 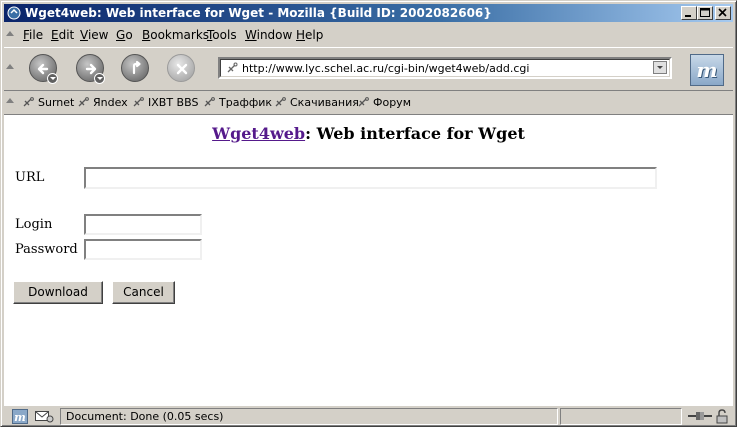 I want to click on minimize-icon, so click(x=688, y=16).